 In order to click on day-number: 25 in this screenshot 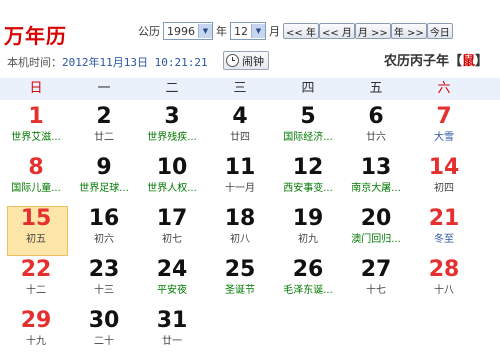, I will do `click(240, 269)`.